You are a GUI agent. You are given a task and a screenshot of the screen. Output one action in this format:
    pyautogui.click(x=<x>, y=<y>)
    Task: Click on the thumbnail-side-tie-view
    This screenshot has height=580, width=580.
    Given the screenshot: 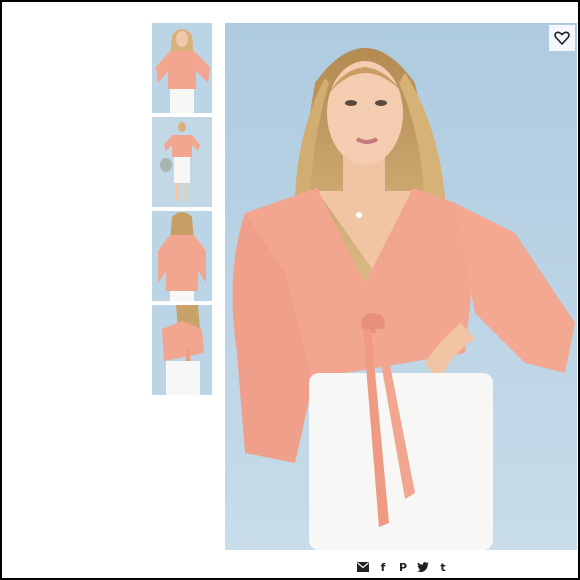 What is the action you would take?
    pyautogui.click(x=182, y=350)
    